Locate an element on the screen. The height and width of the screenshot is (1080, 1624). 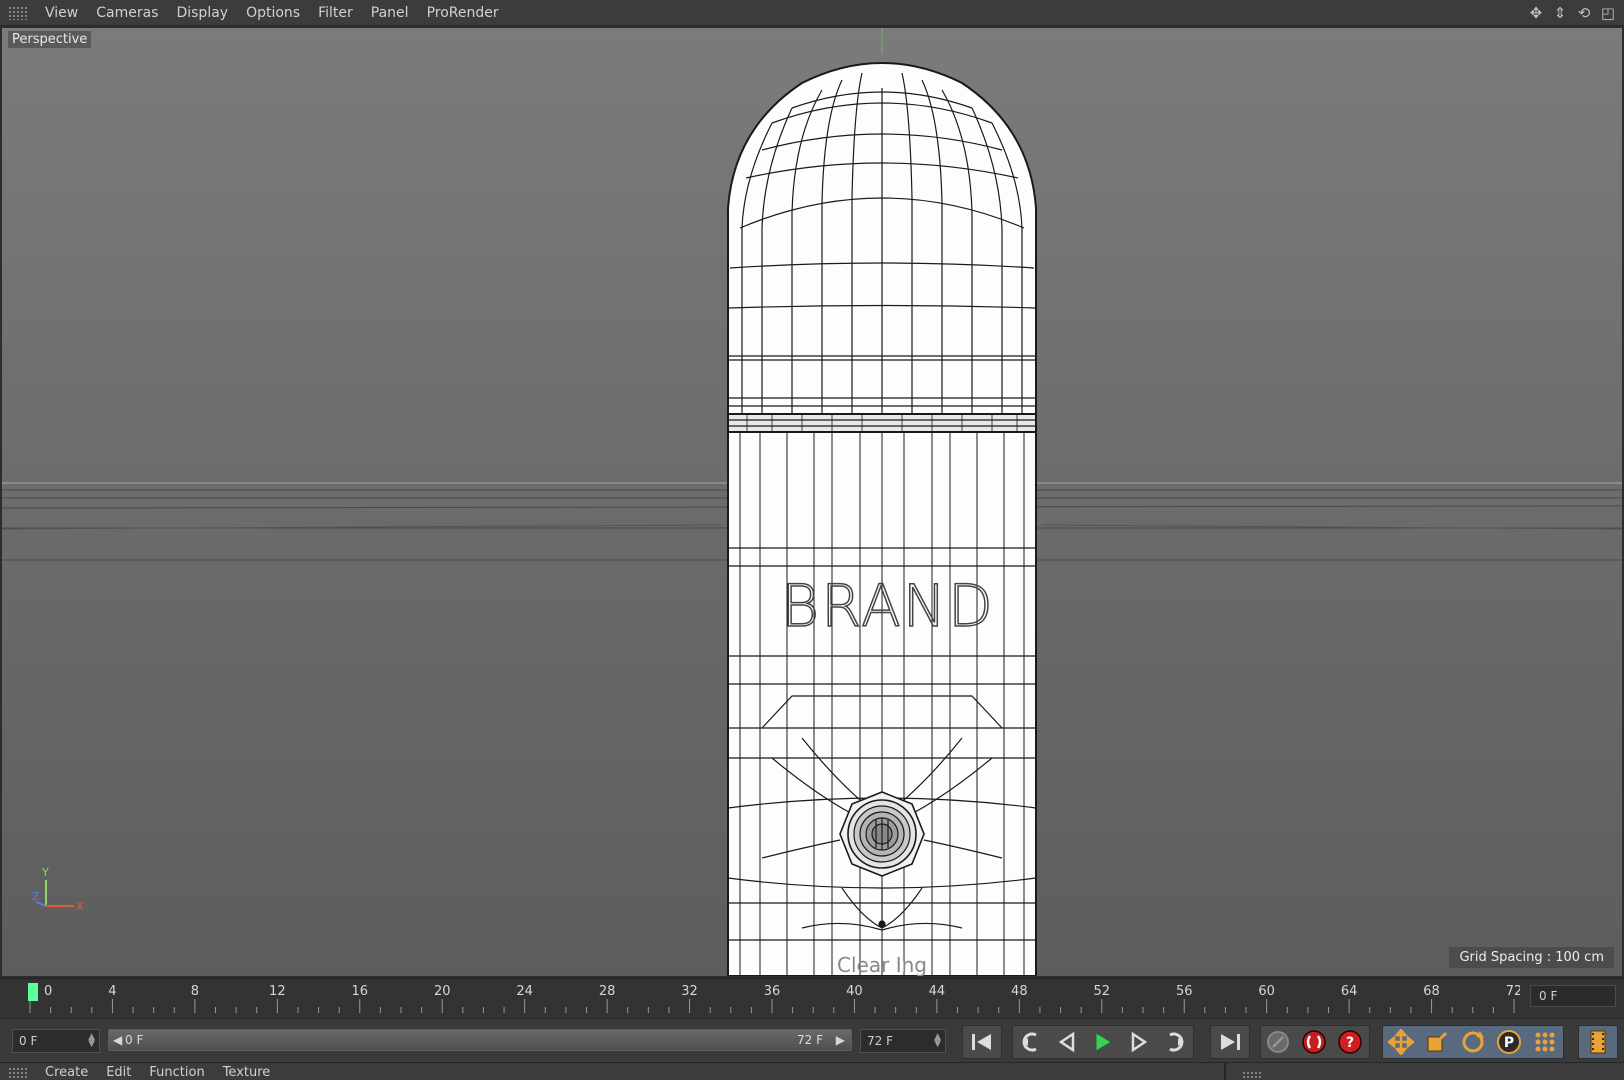
ruler-labels: 0 4 8 12 16 20 24 28 32 36 40 44 48 52 56 60 64 68 72 is located at coordinates (782, 991).